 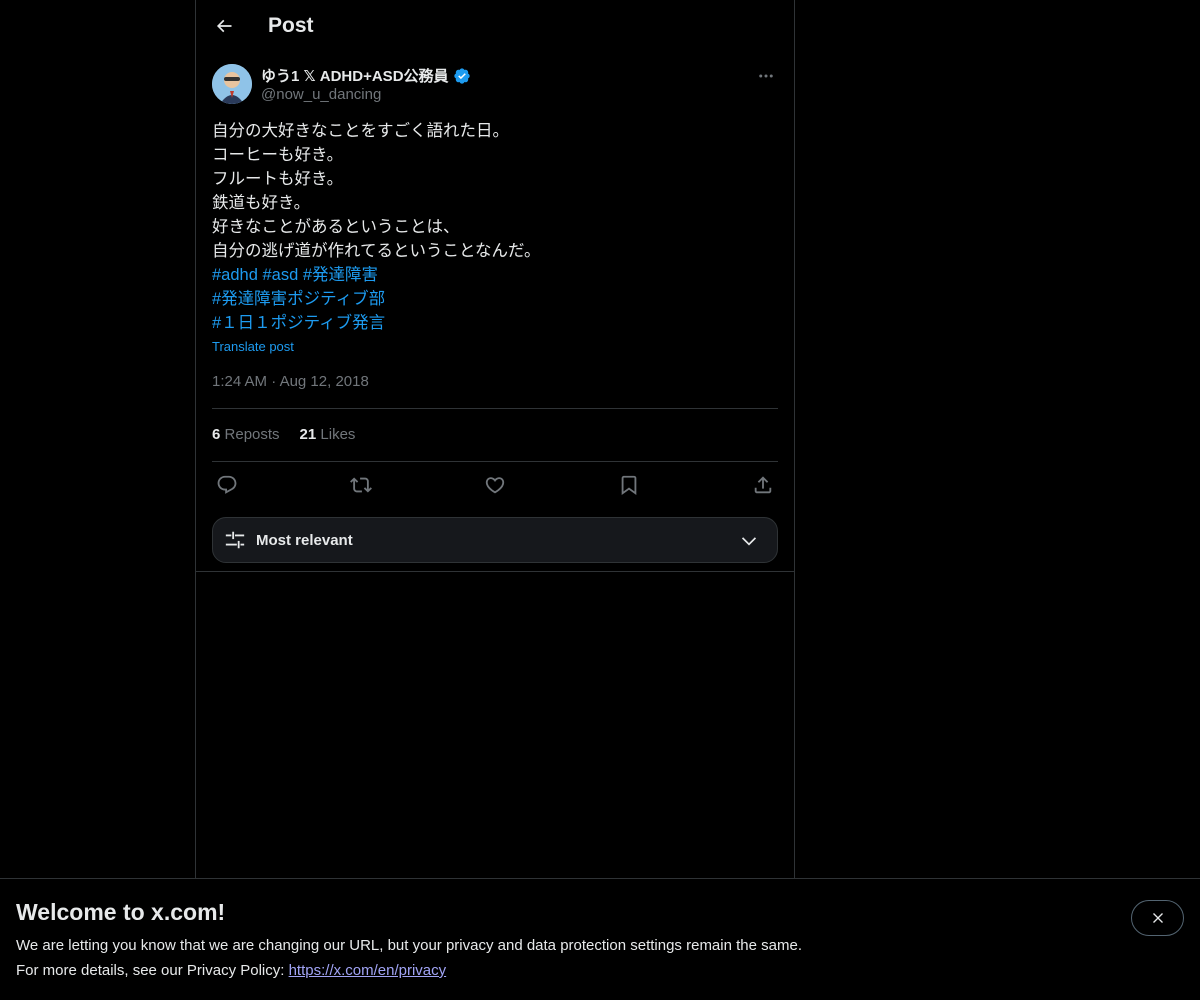 I want to click on hashtag-adhd: #adhd, so click(x=235, y=275).